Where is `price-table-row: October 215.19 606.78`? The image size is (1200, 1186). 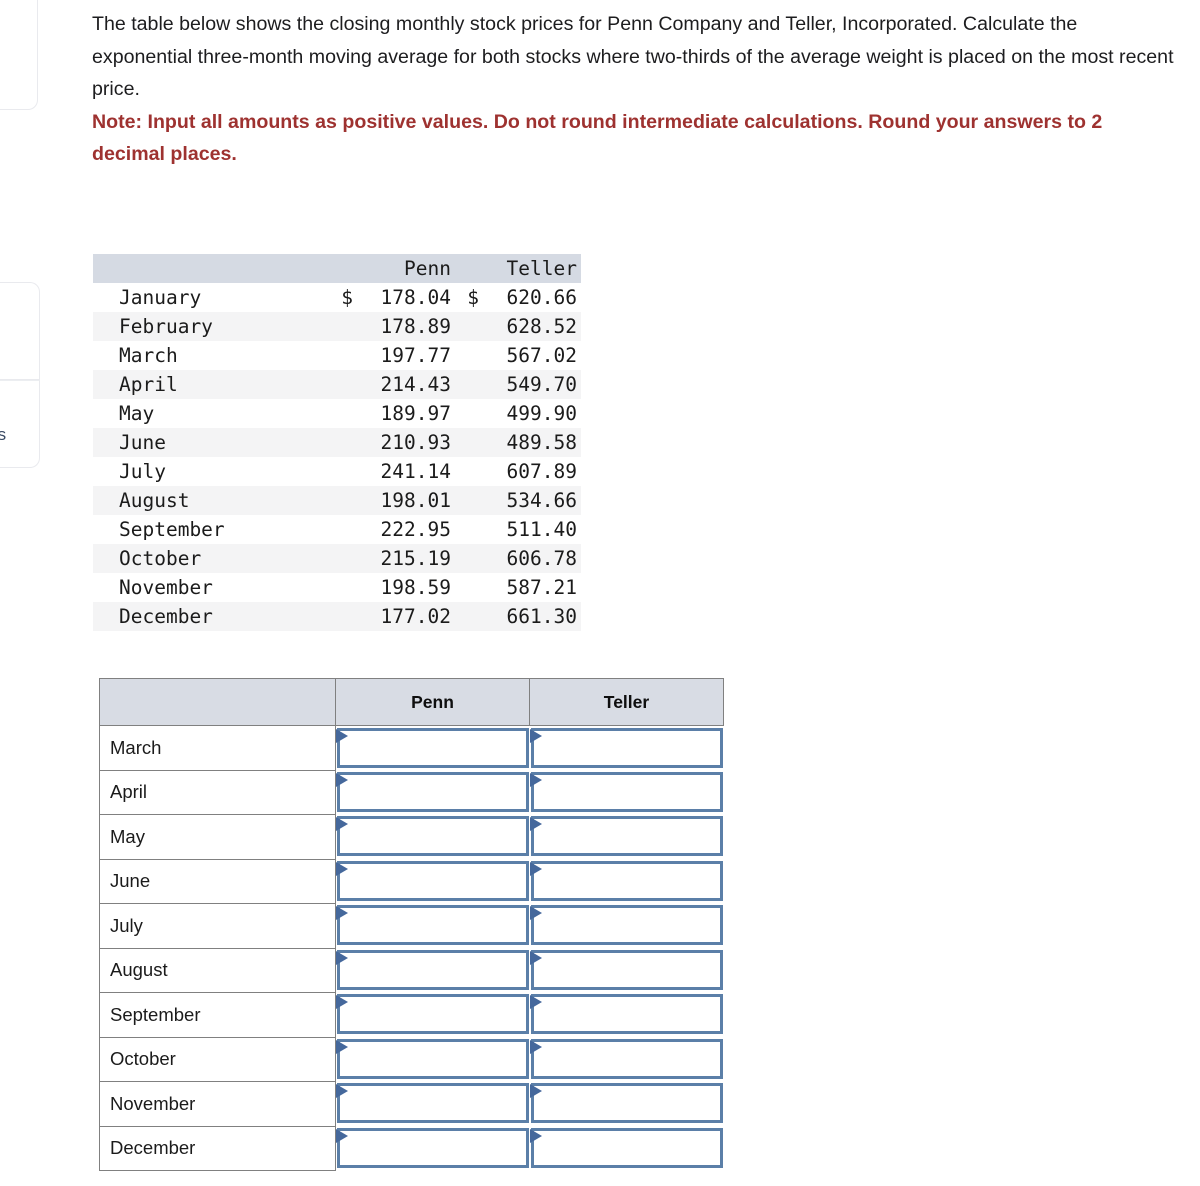 price-table-row: October 215.19 606.78 is located at coordinates (337, 558).